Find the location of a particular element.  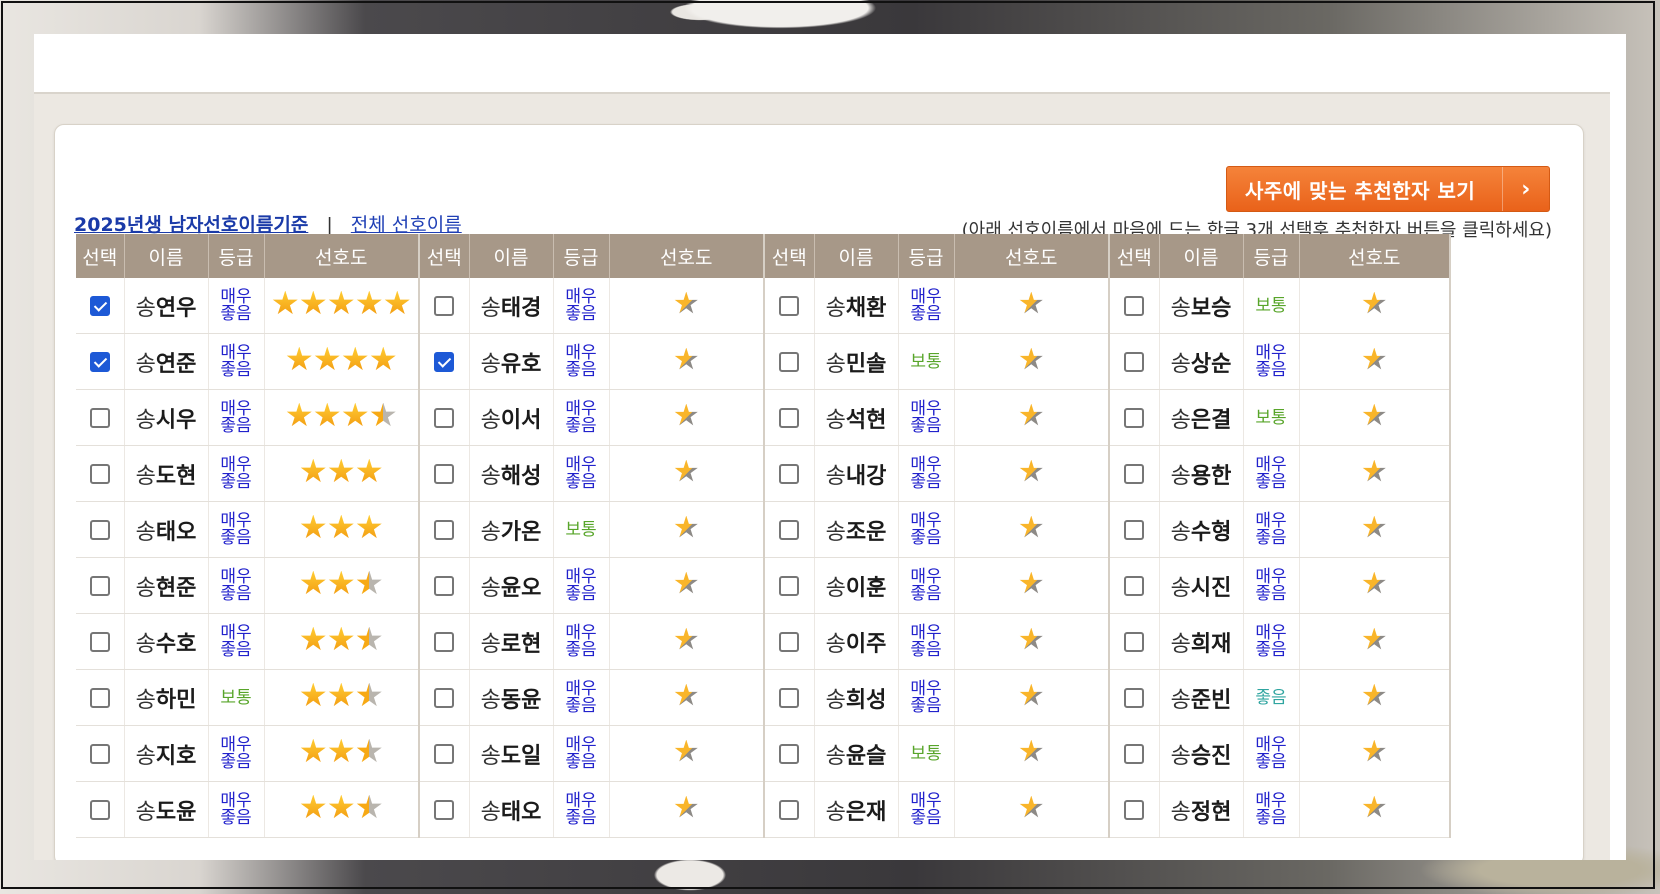

filter-link-2025-boys: 2025년생 남자선호이름기준 is located at coordinates (191, 225).